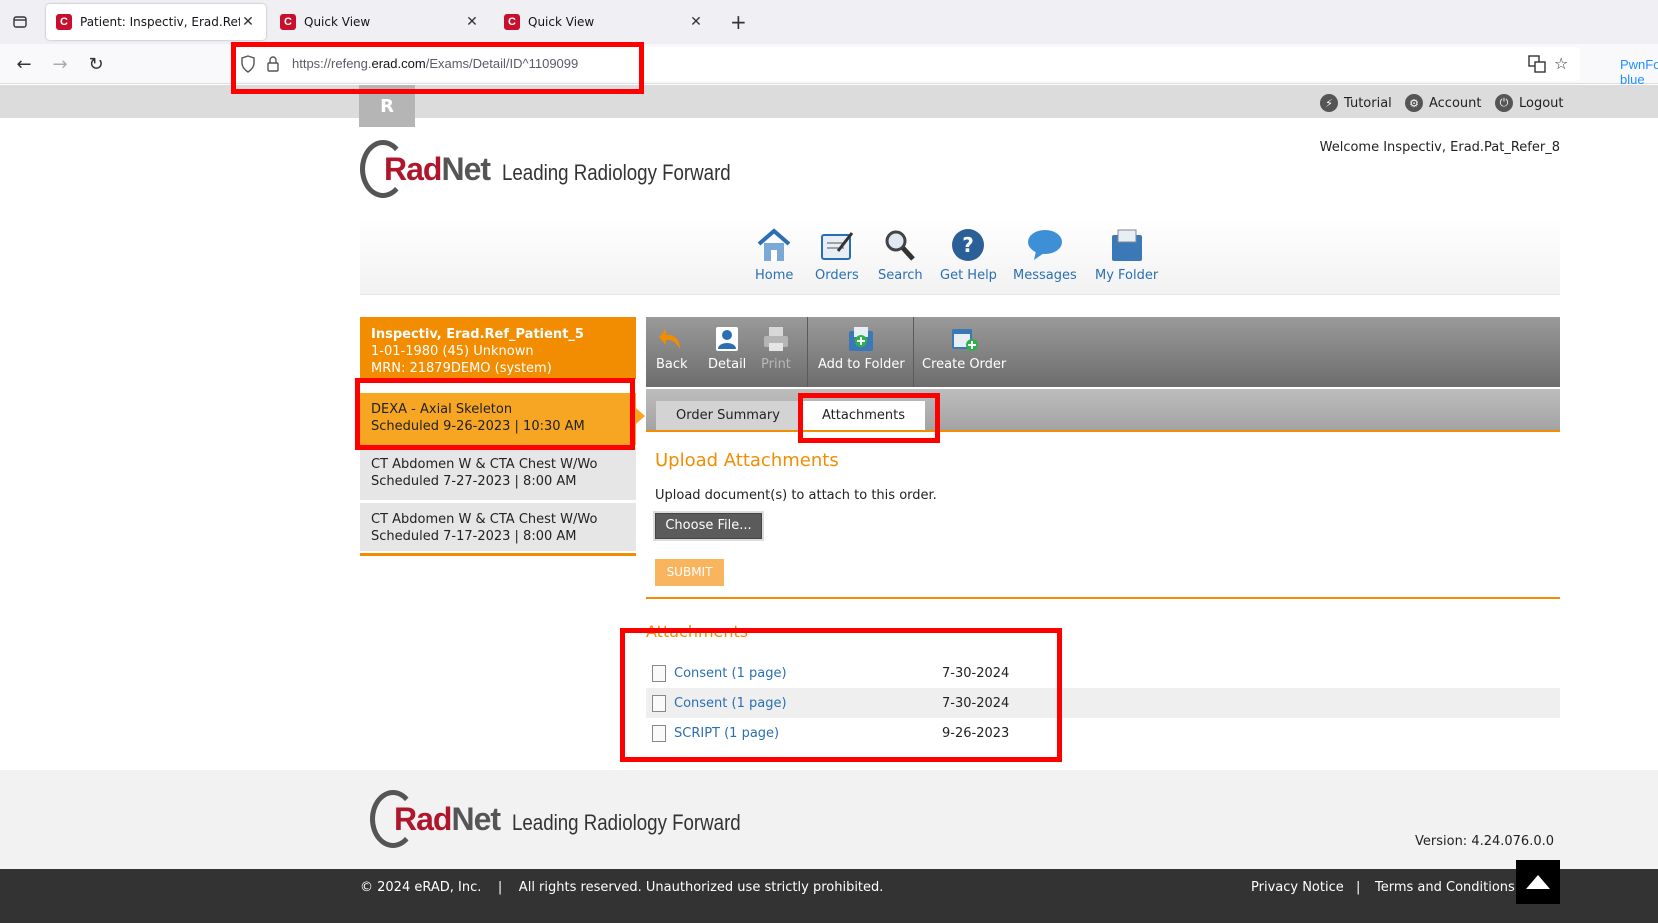 The width and height of the screenshot is (1658, 923). What do you see at coordinates (337, 22) in the screenshot?
I see `tab-title: Quick View` at bounding box center [337, 22].